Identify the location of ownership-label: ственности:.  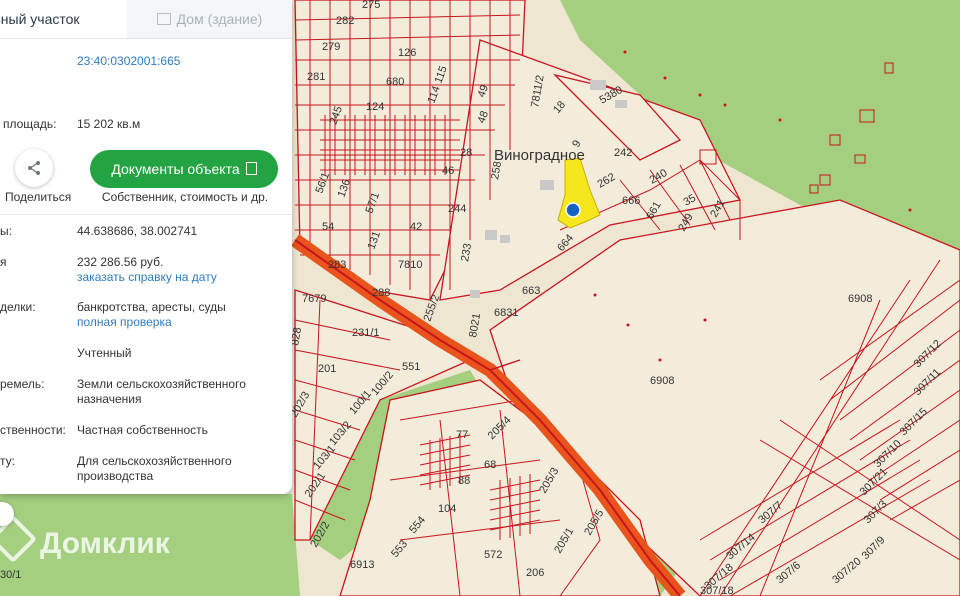
(33, 430).